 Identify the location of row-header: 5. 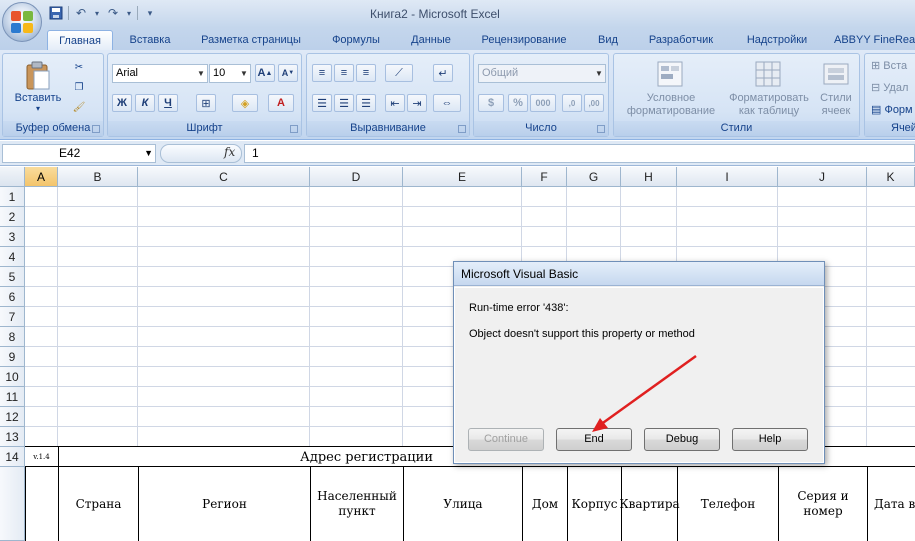
(12, 277).